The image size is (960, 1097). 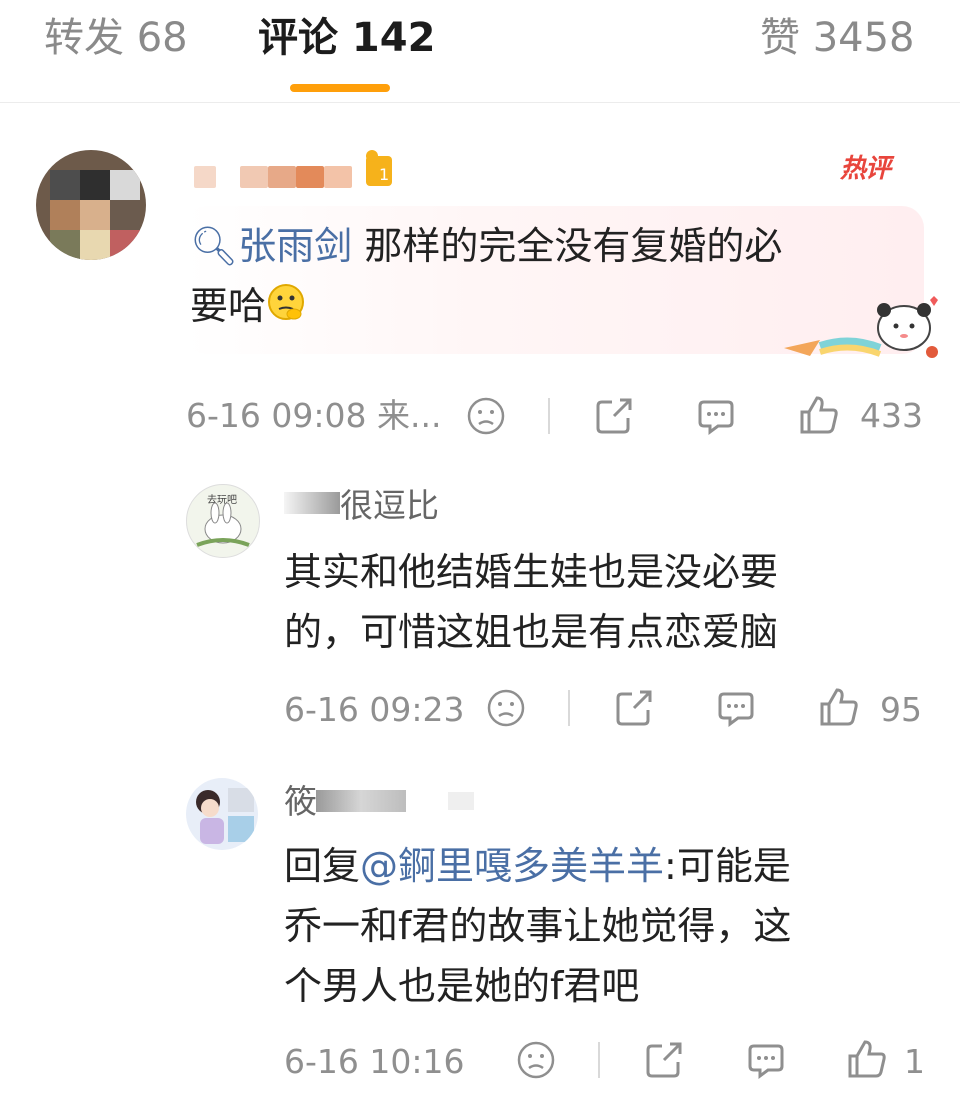 What do you see at coordinates (384, 174) in the screenshot?
I see `svg-text: 1` at bounding box center [384, 174].